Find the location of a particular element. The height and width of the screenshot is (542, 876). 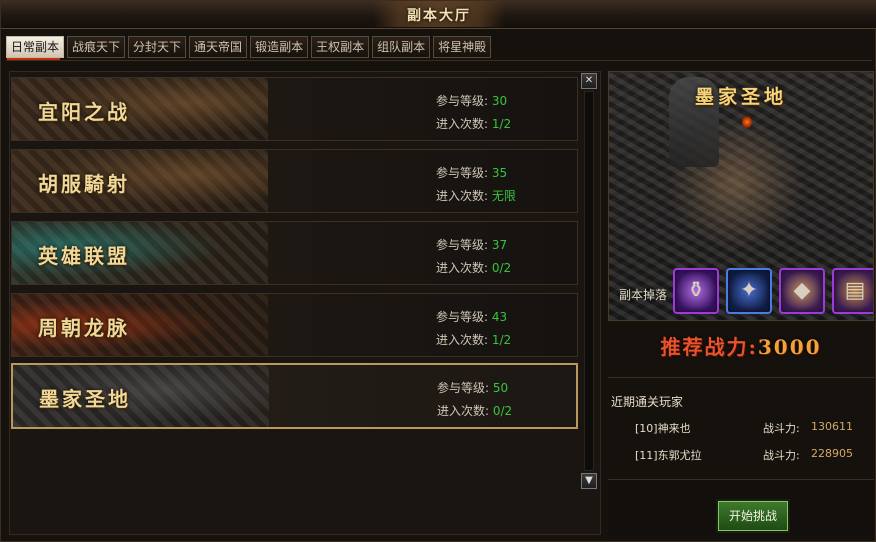

level-value: 37 is located at coordinates (499, 245).